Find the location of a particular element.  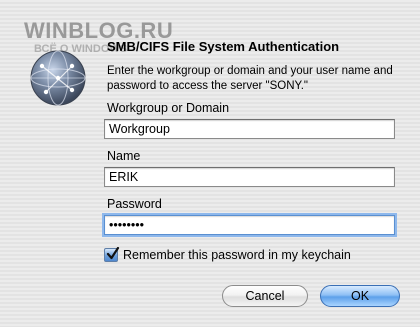

remember-password-checkbox is located at coordinates (112, 254).